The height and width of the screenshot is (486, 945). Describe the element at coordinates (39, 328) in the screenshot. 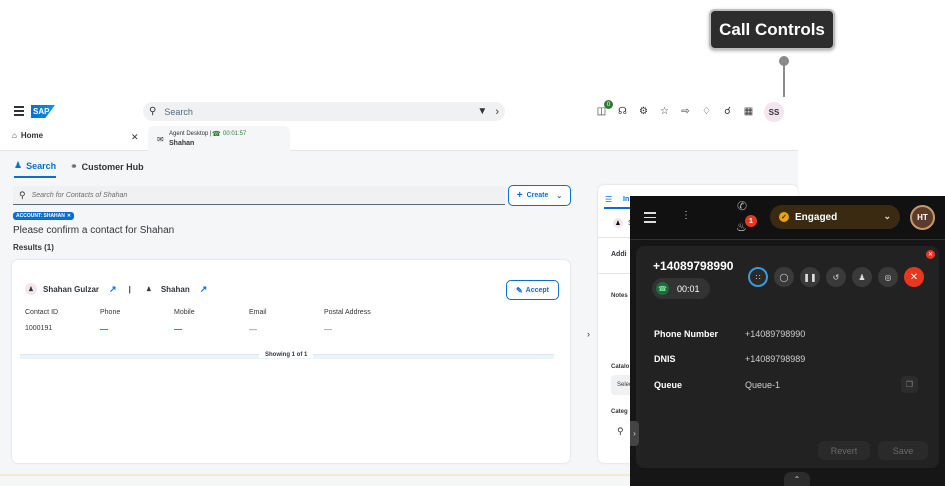

I see `cell-contact-id: 1000191` at that location.